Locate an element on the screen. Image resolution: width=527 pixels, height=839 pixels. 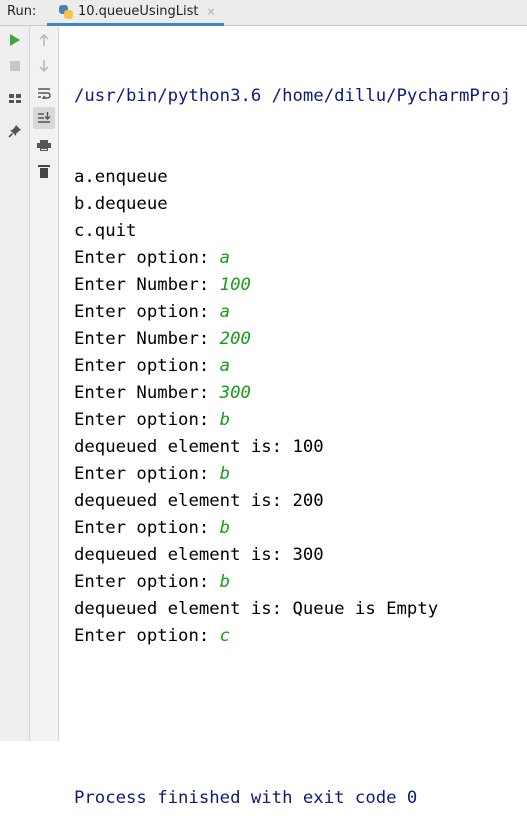
up-arrow-icon is located at coordinates (44, 40).